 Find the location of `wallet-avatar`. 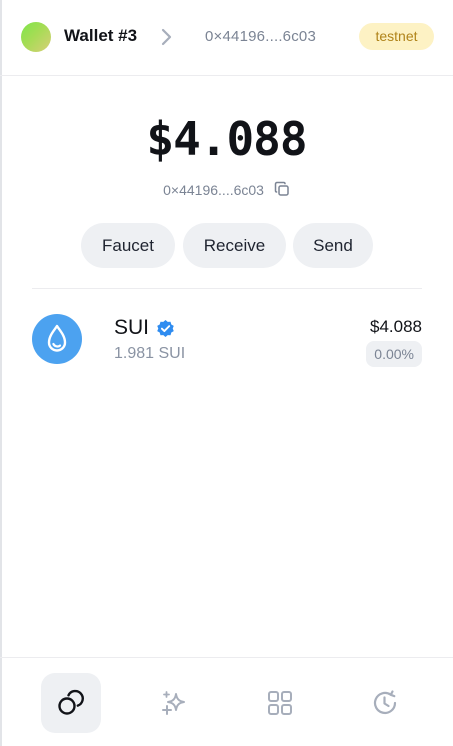

wallet-avatar is located at coordinates (36, 37).